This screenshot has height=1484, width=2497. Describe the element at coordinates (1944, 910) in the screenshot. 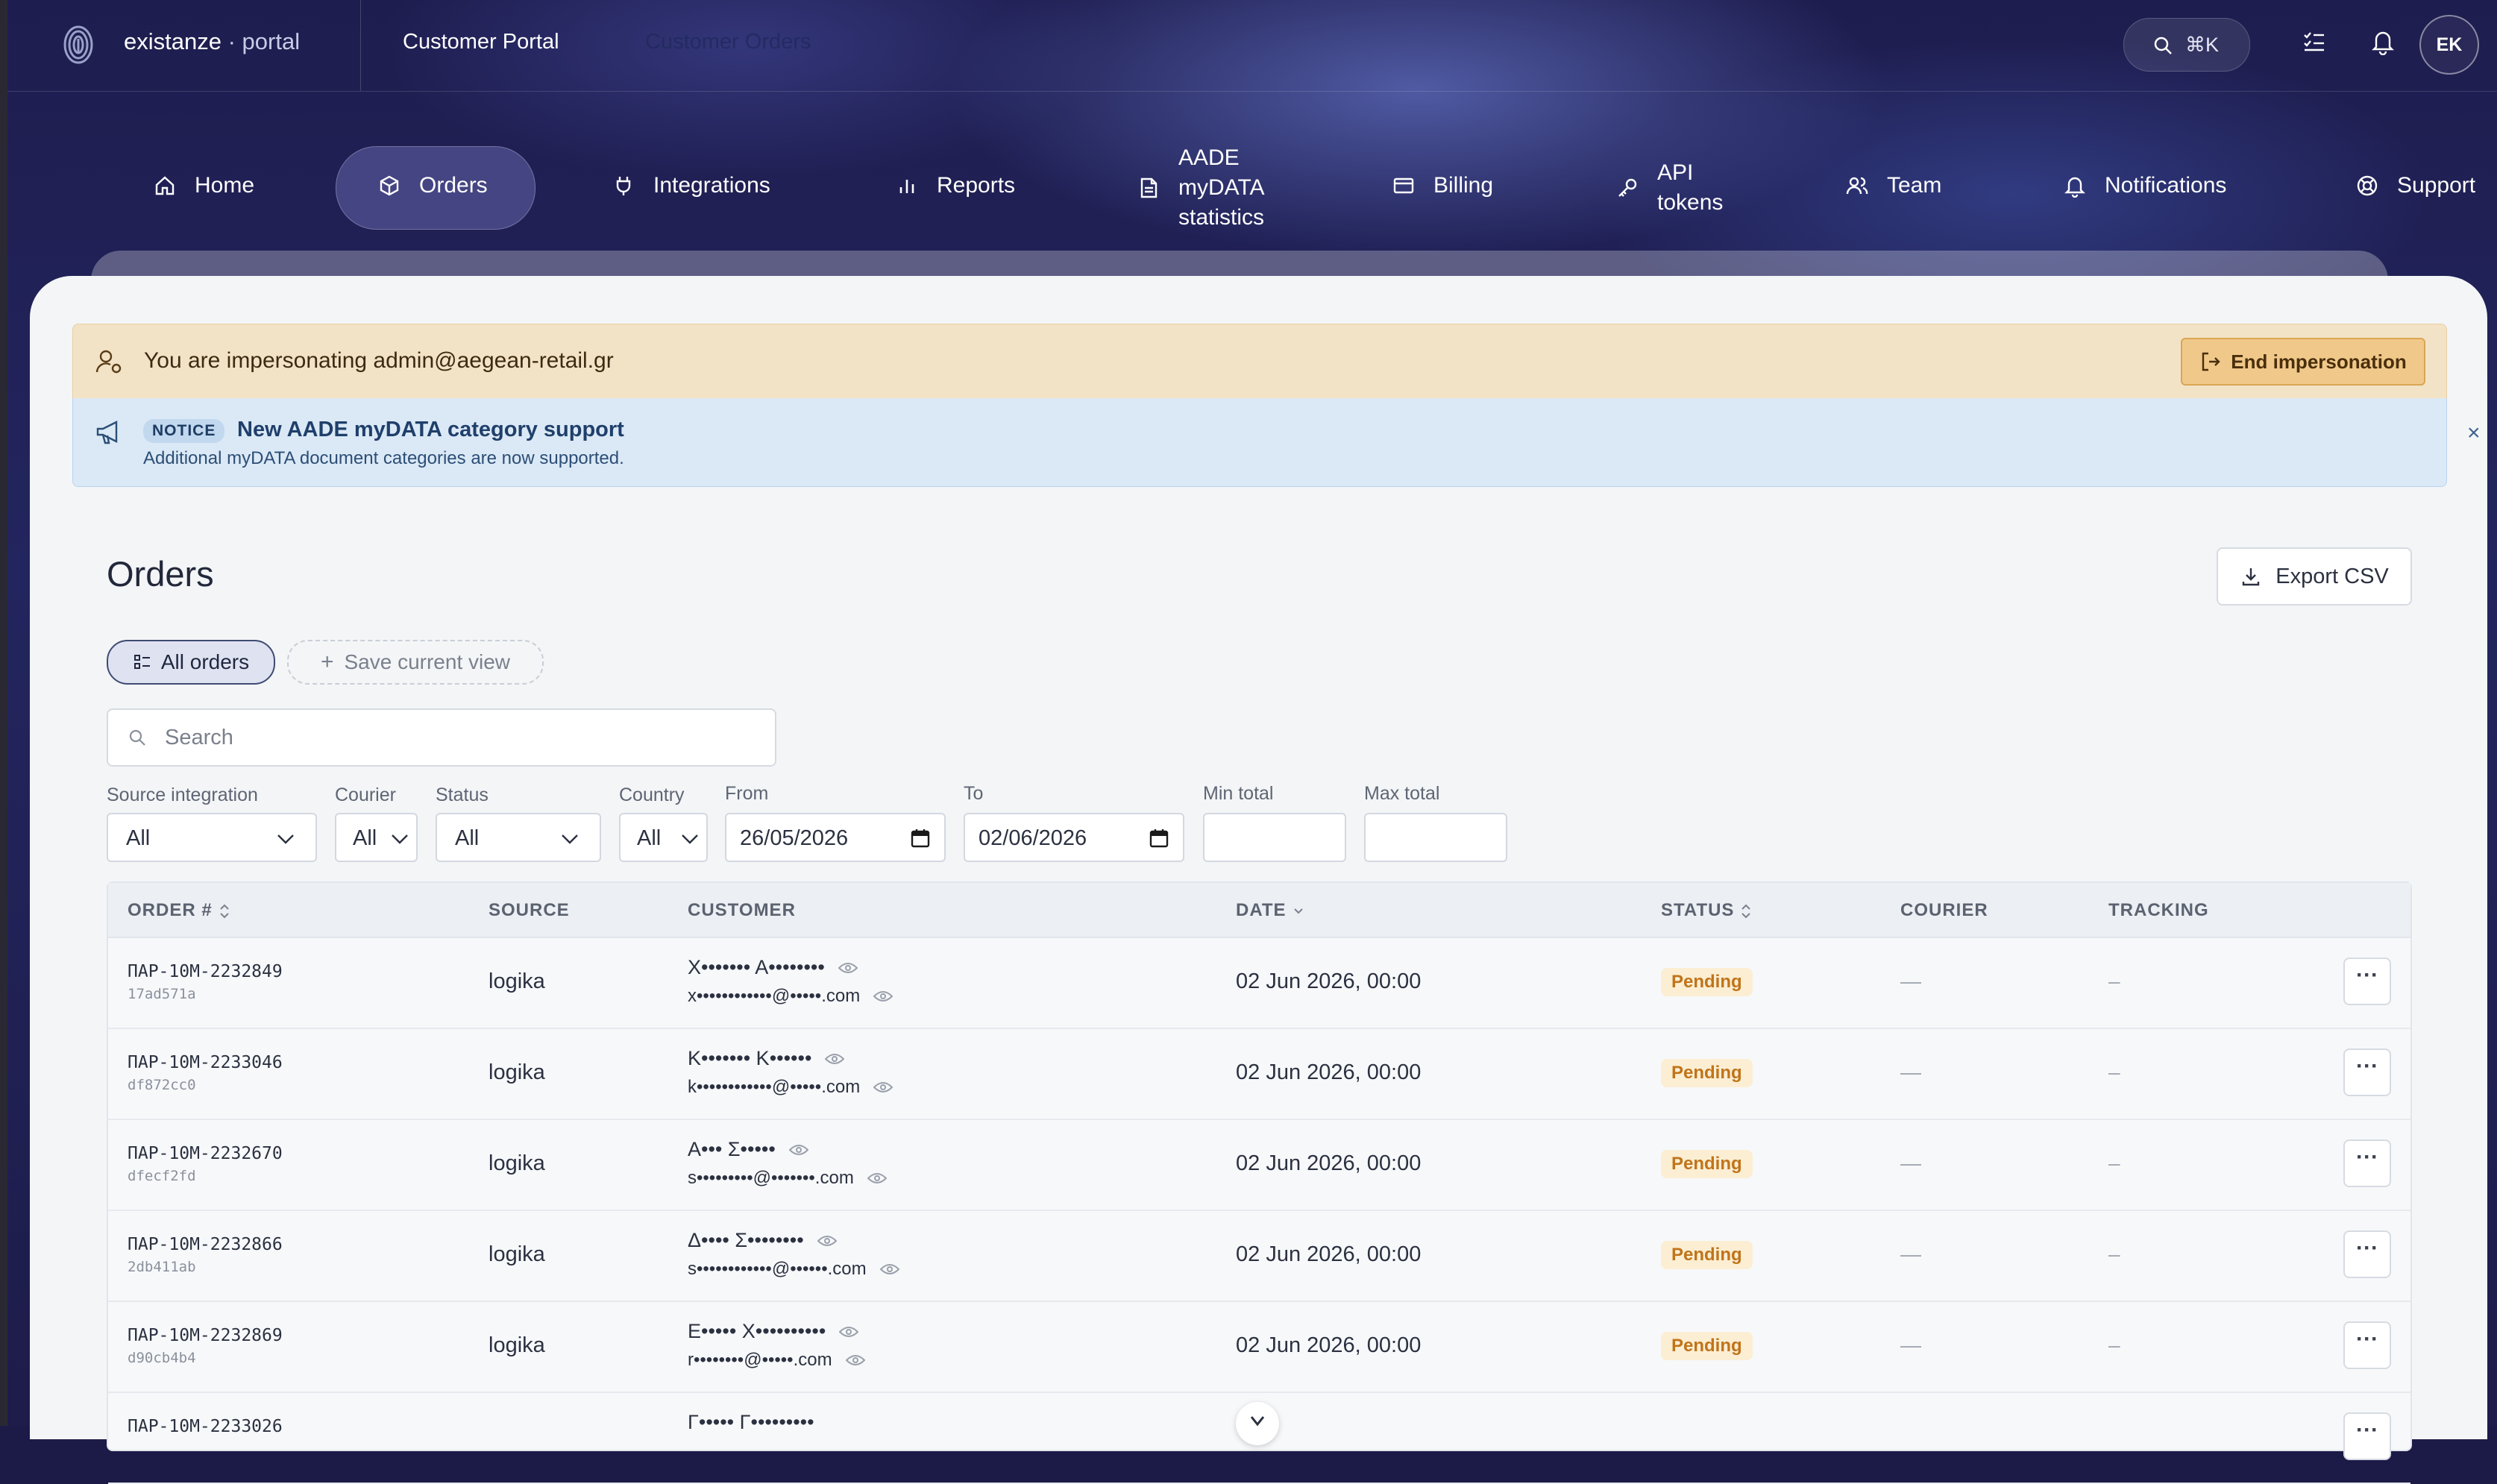

I see `column-courier: COURIER` at that location.